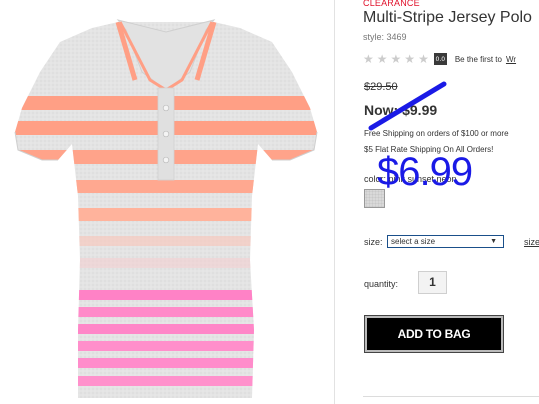  Describe the element at coordinates (381, 284) in the screenshot. I see `quantity-label: quantity:` at that location.